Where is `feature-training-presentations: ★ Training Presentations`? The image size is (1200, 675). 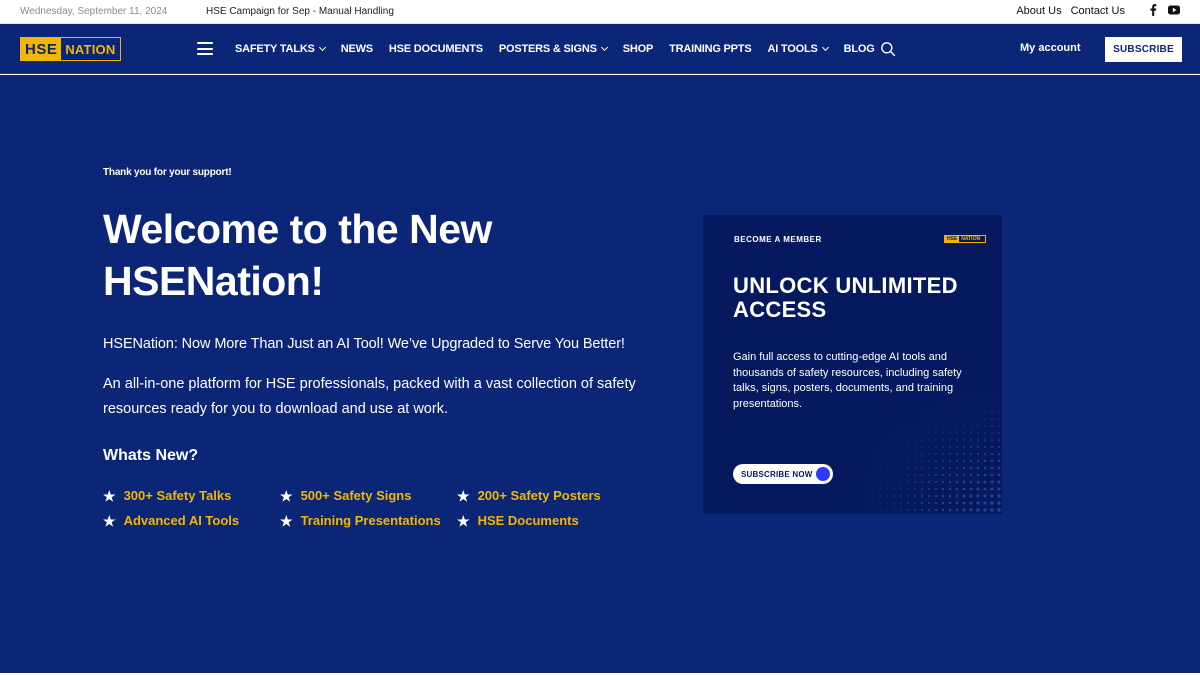
feature-training-presentations: ★ Training Presentations is located at coordinates (368, 520).